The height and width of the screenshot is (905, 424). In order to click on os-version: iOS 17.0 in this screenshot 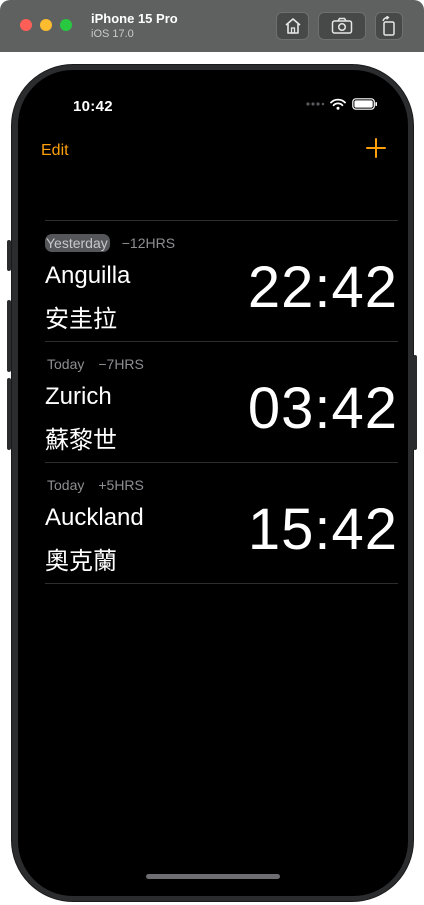, I will do `click(112, 34)`.